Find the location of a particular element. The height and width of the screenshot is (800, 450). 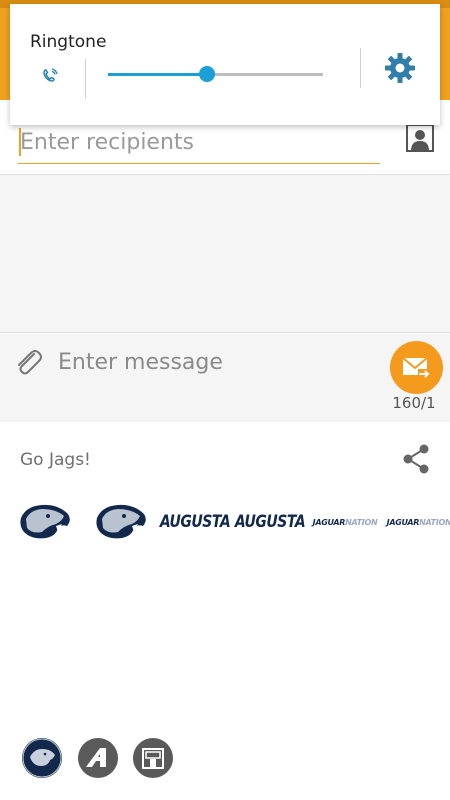

volume-stream-label: Ringtone is located at coordinates (68, 42).